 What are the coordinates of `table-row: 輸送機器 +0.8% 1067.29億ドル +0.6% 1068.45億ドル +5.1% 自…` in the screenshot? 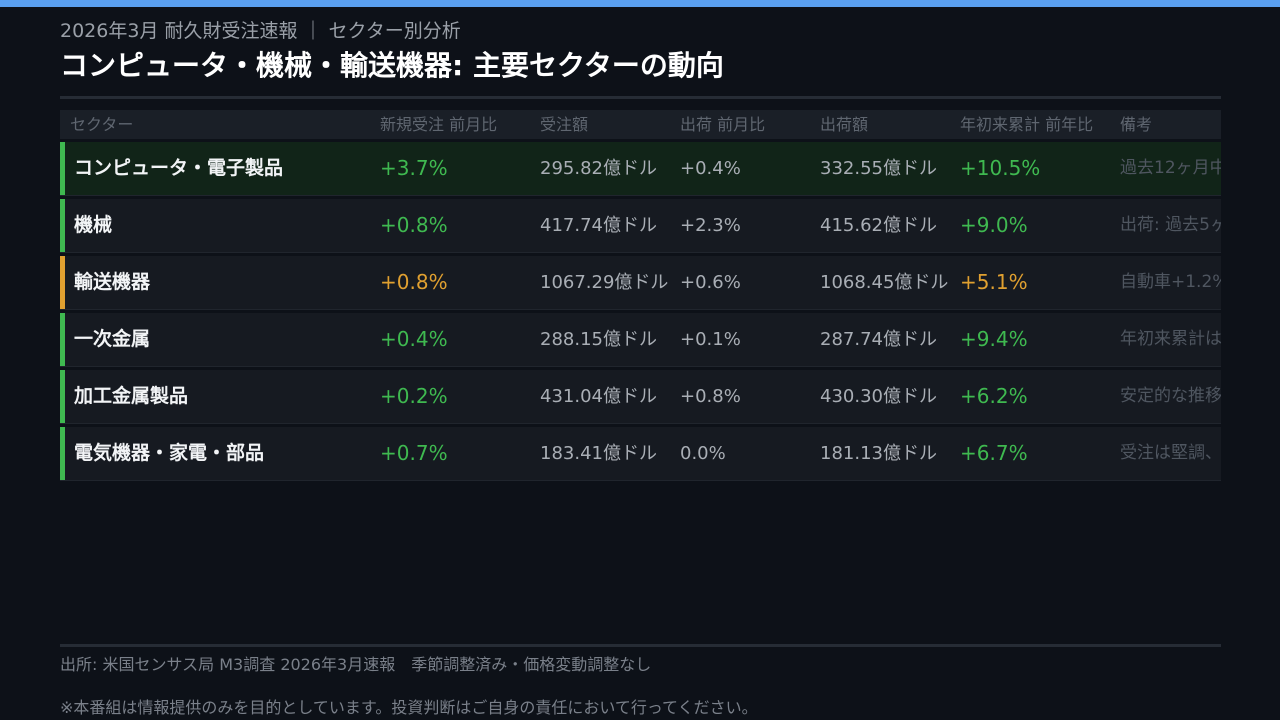 It's located at (640, 283).